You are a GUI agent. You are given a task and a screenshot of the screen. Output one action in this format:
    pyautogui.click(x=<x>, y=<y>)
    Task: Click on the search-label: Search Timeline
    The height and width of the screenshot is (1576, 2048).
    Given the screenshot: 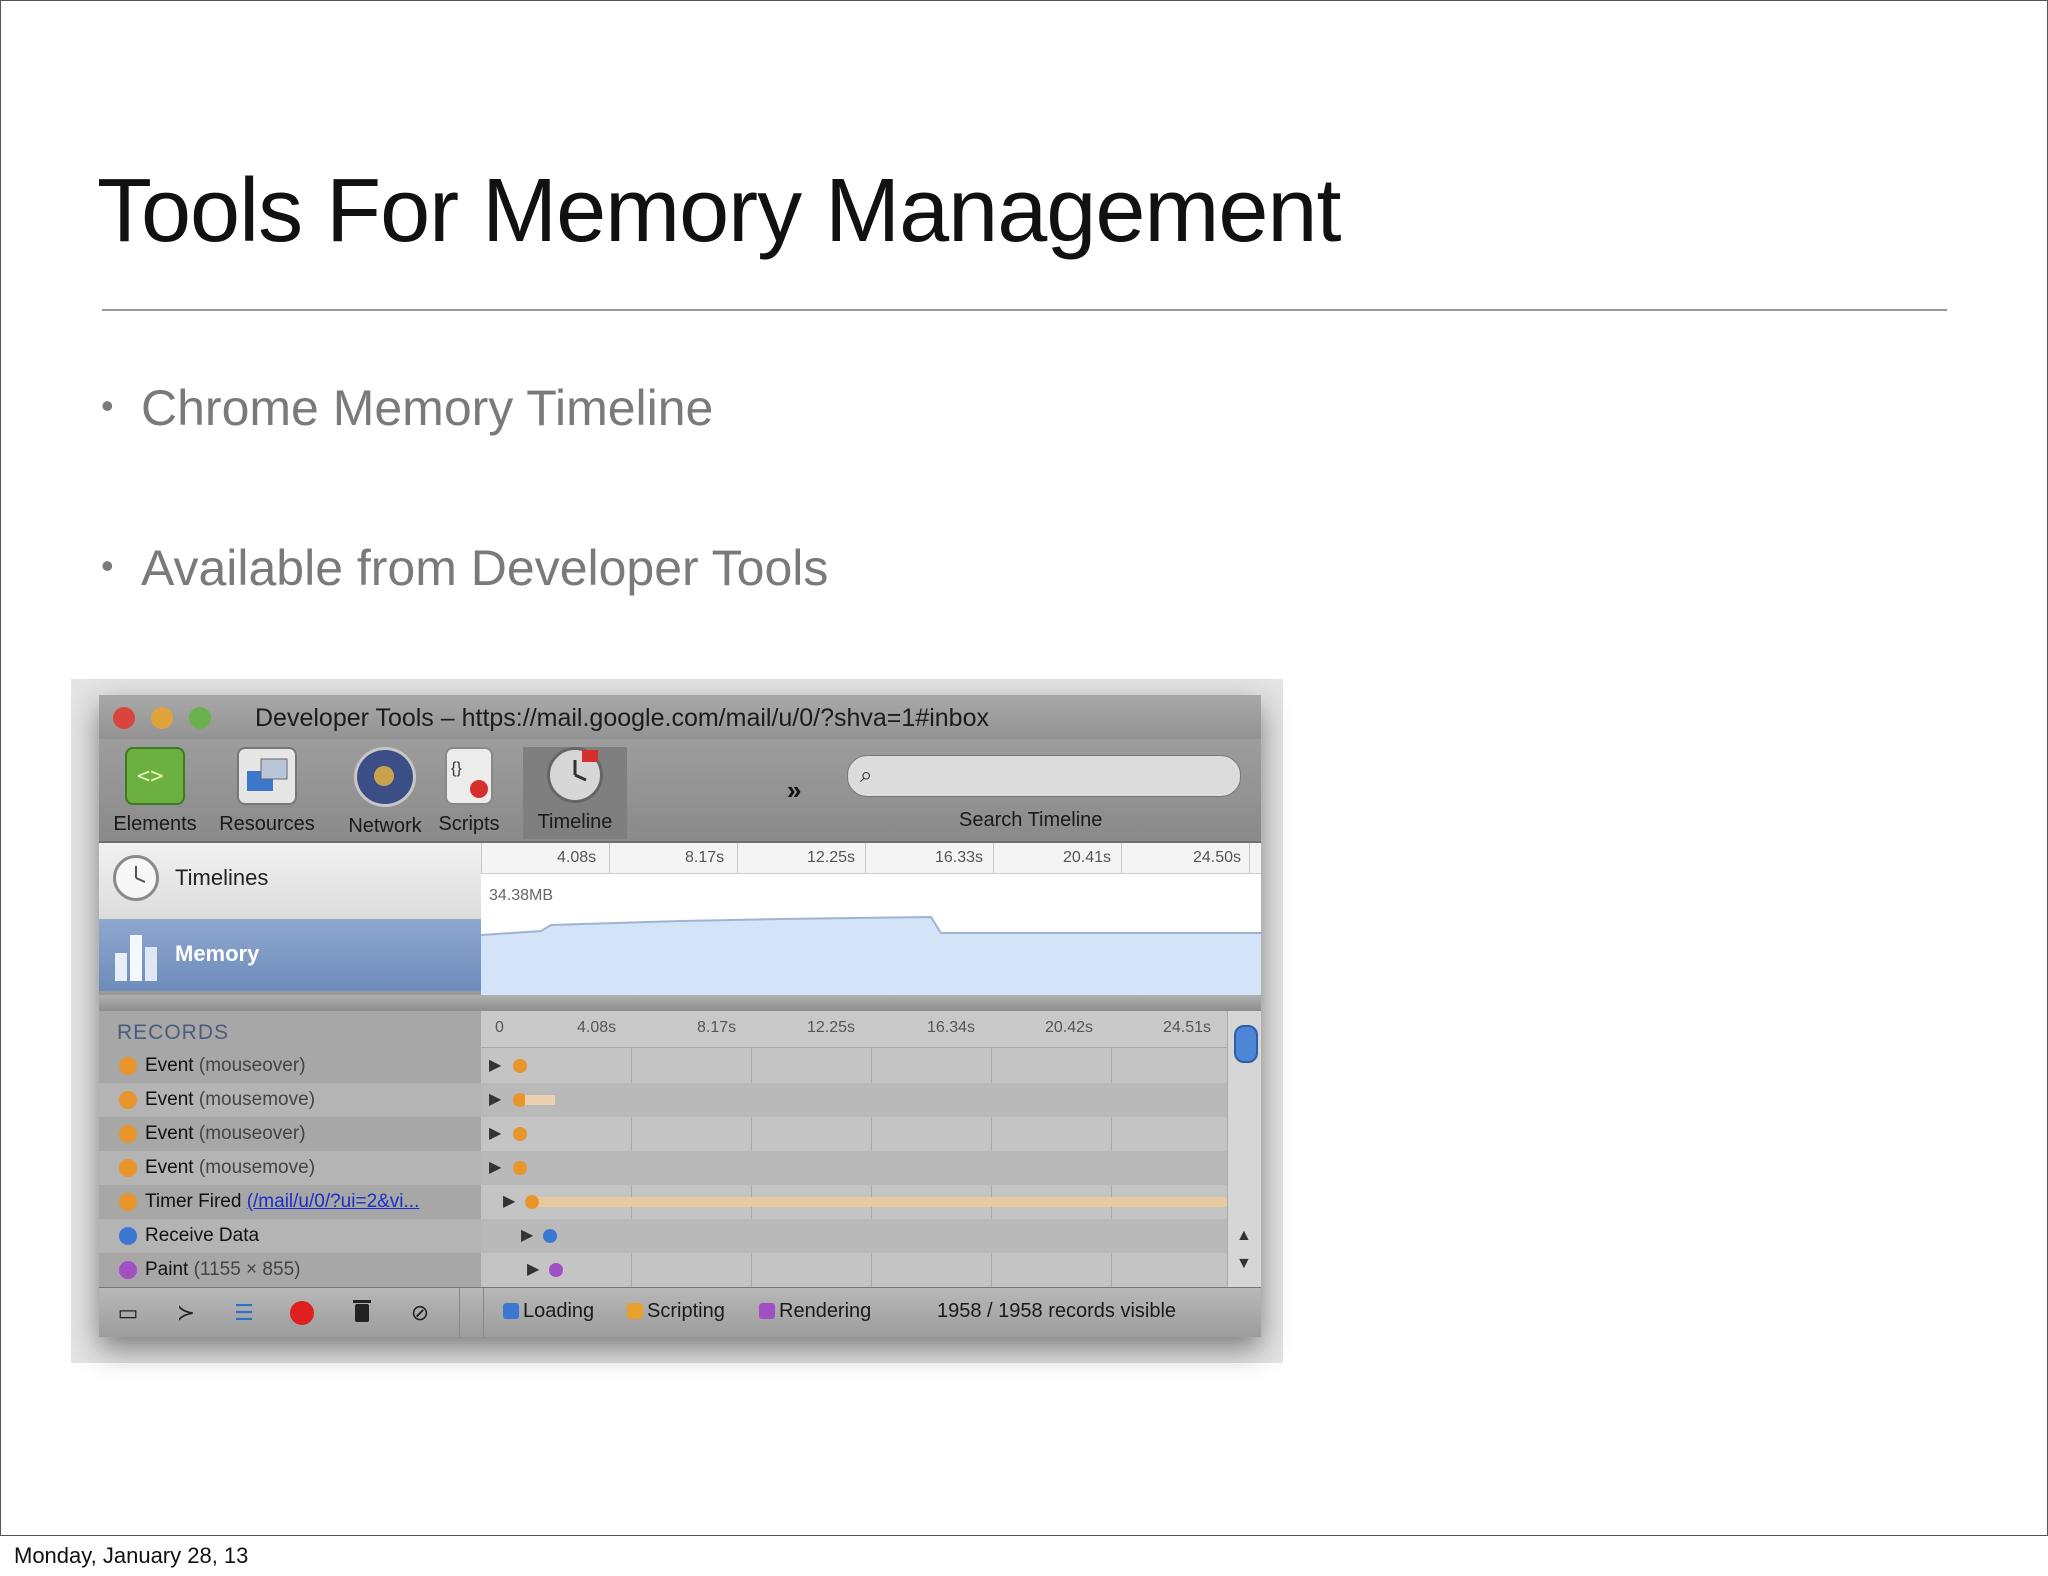 What is the action you would take?
    pyautogui.click(x=1031, y=820)
    